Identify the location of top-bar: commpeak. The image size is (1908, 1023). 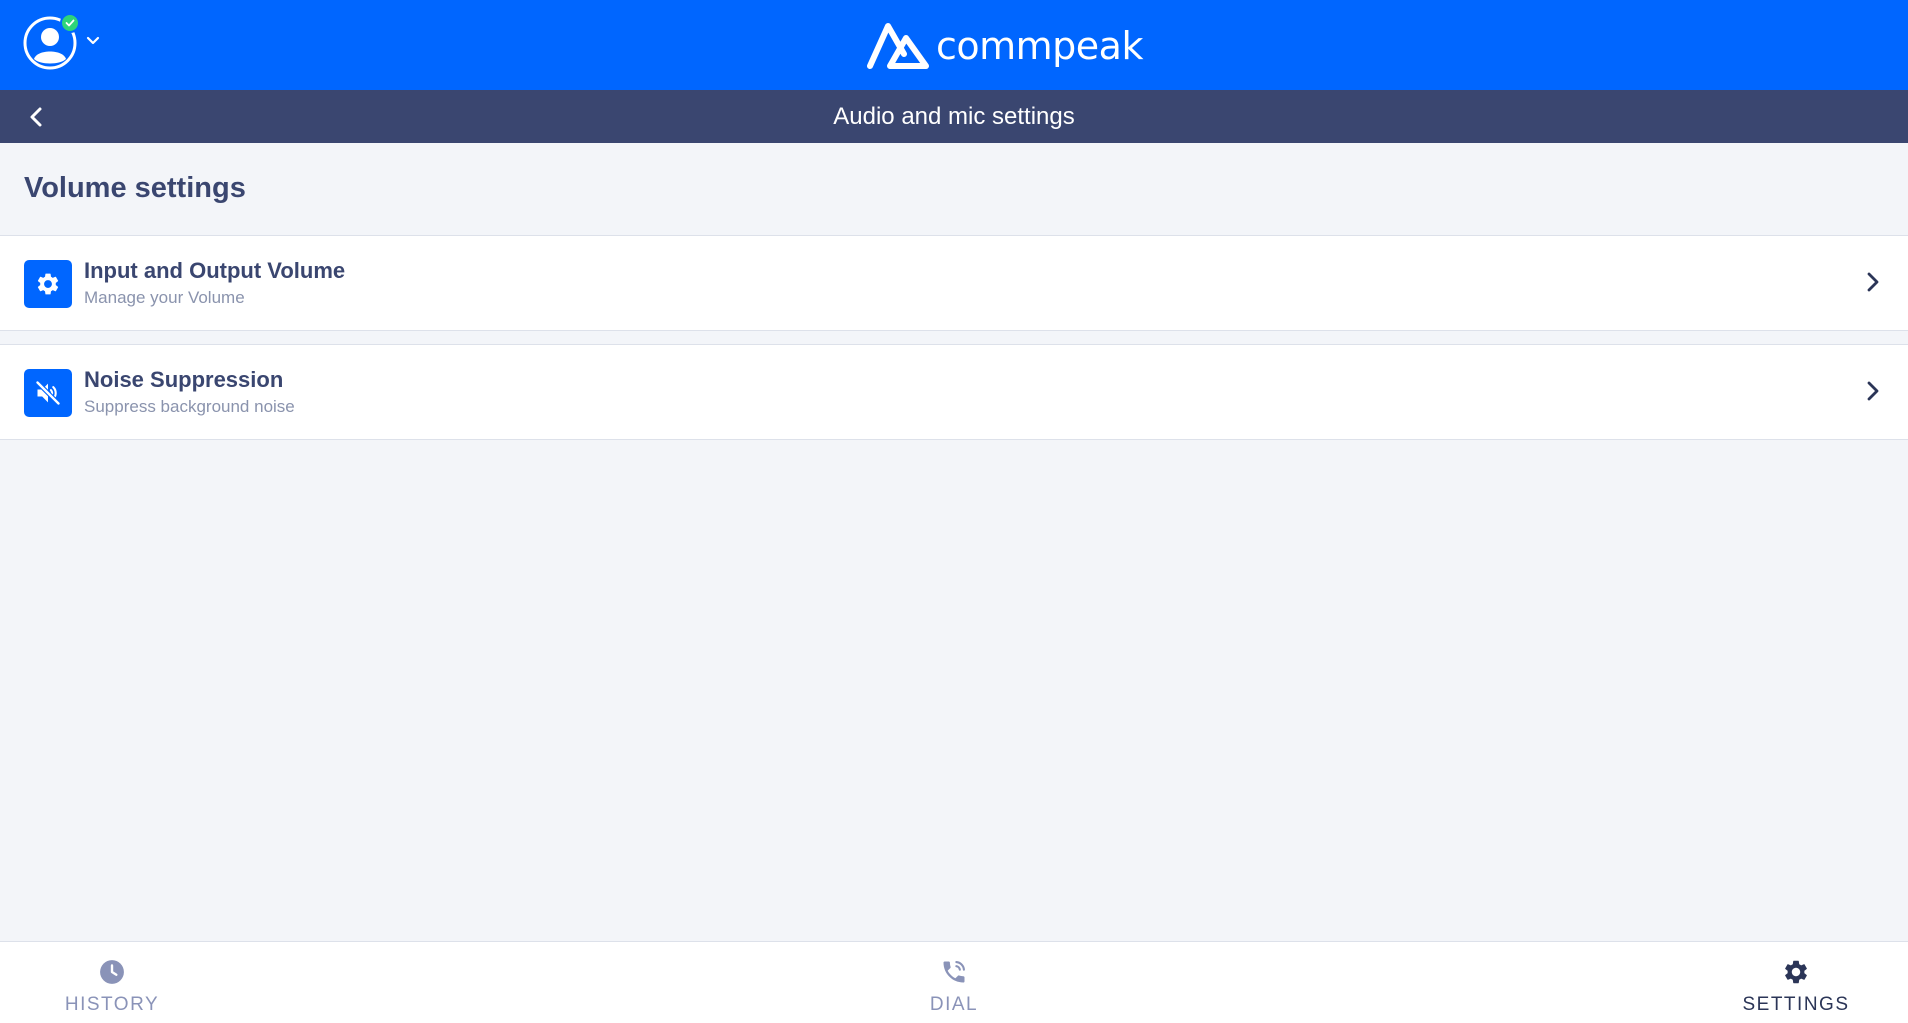
(954, 45).